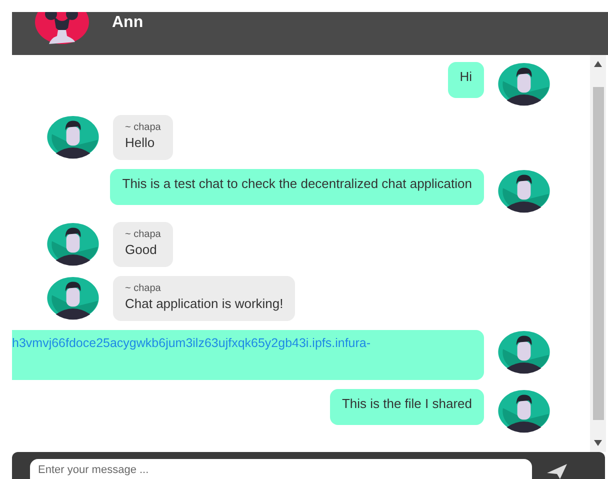 This screenshot has height=479, width=608. What do you see at coordinates (128, 23) in the screenshot?
I see `contact-name: Ann` at bounding box center [128, 23].